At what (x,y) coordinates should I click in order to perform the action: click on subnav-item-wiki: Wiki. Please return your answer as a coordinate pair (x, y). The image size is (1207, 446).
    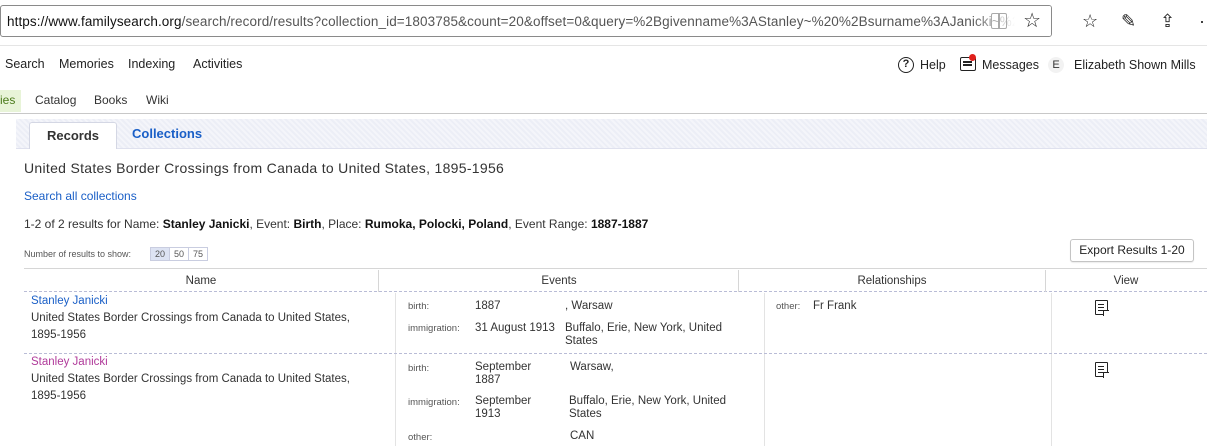
    Looking at the image, I should click on (157, 100).